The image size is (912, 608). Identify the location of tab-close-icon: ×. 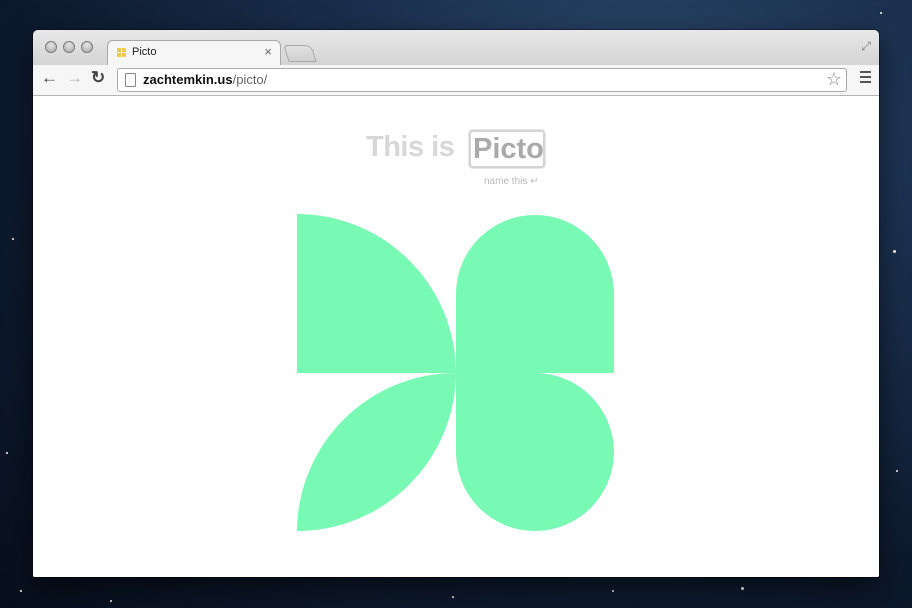
(268, 51).